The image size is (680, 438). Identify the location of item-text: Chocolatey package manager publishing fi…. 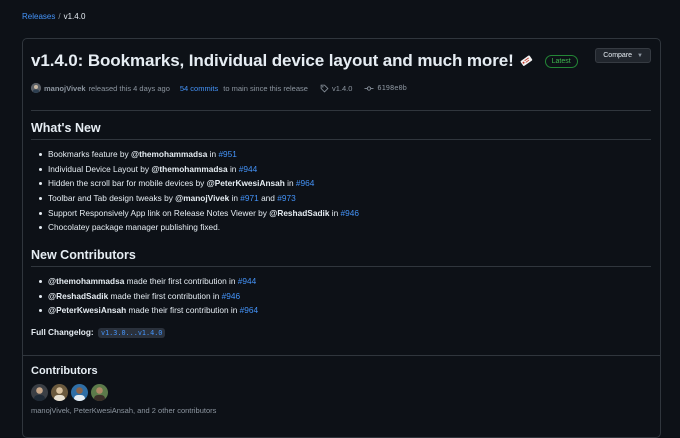
(134, 227).